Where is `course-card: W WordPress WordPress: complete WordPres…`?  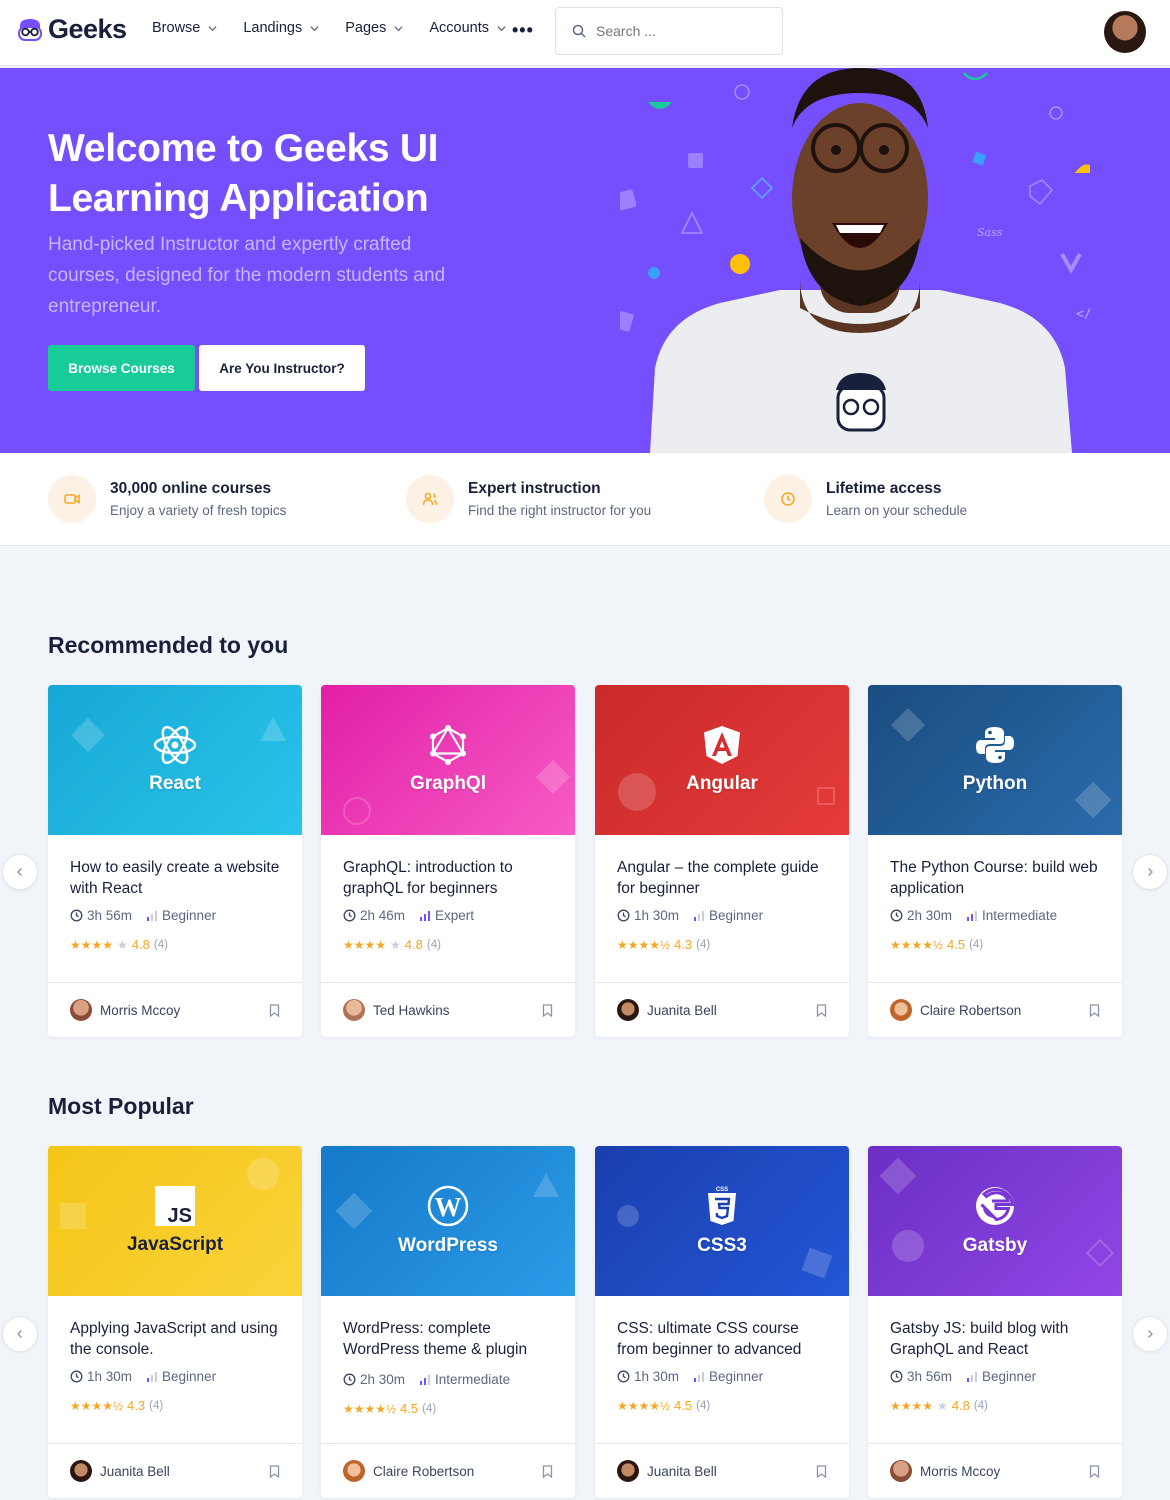 course-card: W WordPress WordPress: complete WordPres… is located at coordinates (448, 1322).